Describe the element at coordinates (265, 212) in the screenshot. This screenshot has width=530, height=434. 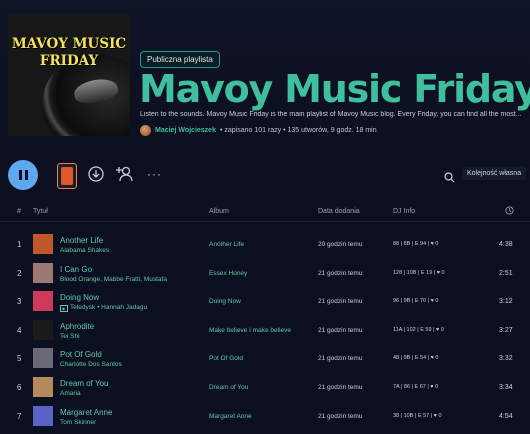
I see `table-header: # Tytuł Album Data dodania DJ Info` at that location.